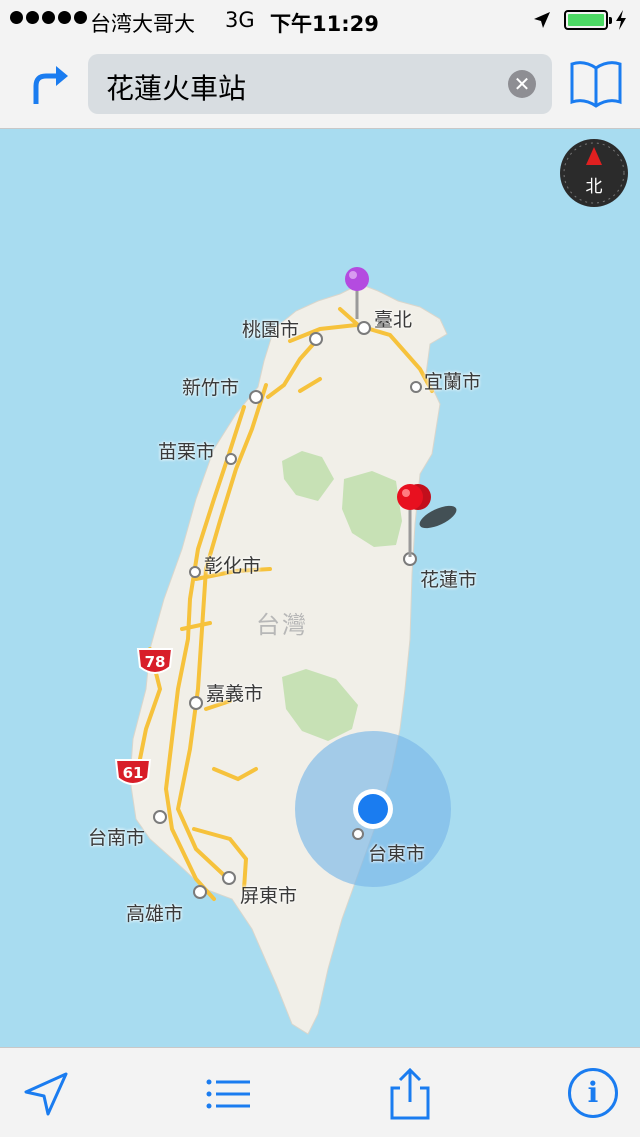  I want to click on carrier-name: 台湾大哥大, so click(142, 24).